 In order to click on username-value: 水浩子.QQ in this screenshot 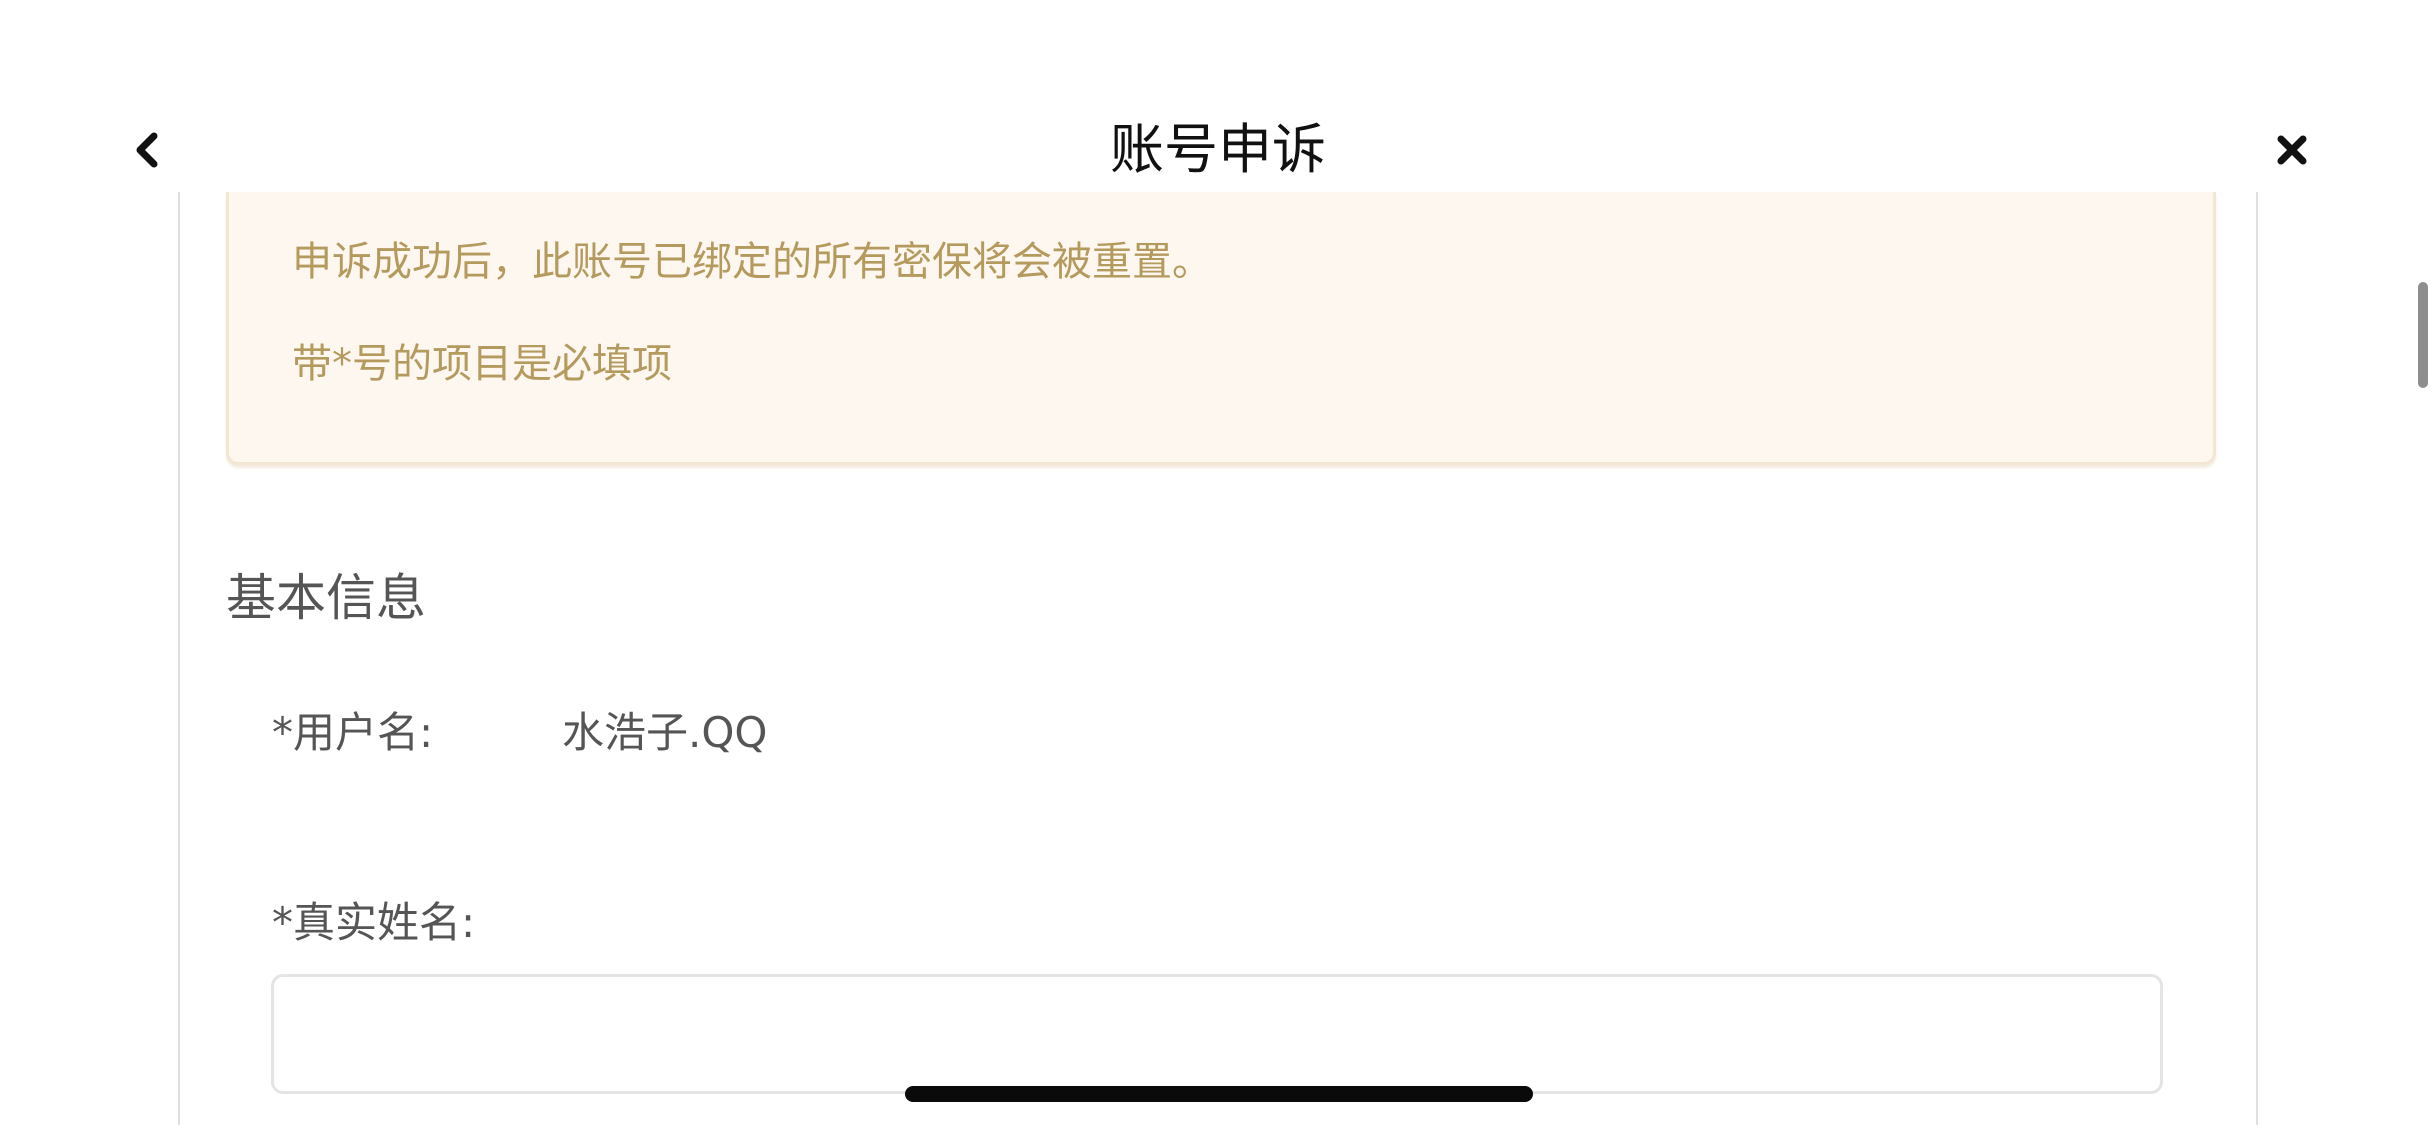, I will do `click(665, 732)`.